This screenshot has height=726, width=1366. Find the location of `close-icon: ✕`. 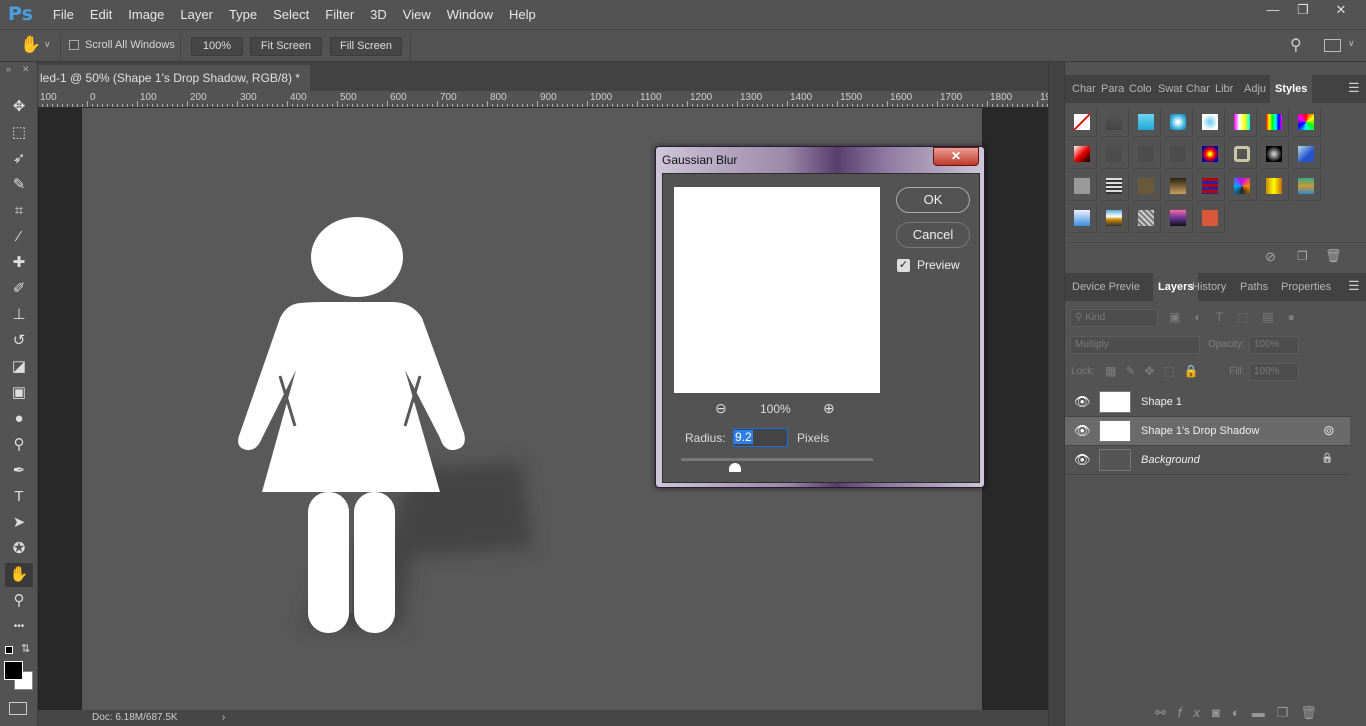

close-icon: ✕ is located at coordinates (1341, 11).